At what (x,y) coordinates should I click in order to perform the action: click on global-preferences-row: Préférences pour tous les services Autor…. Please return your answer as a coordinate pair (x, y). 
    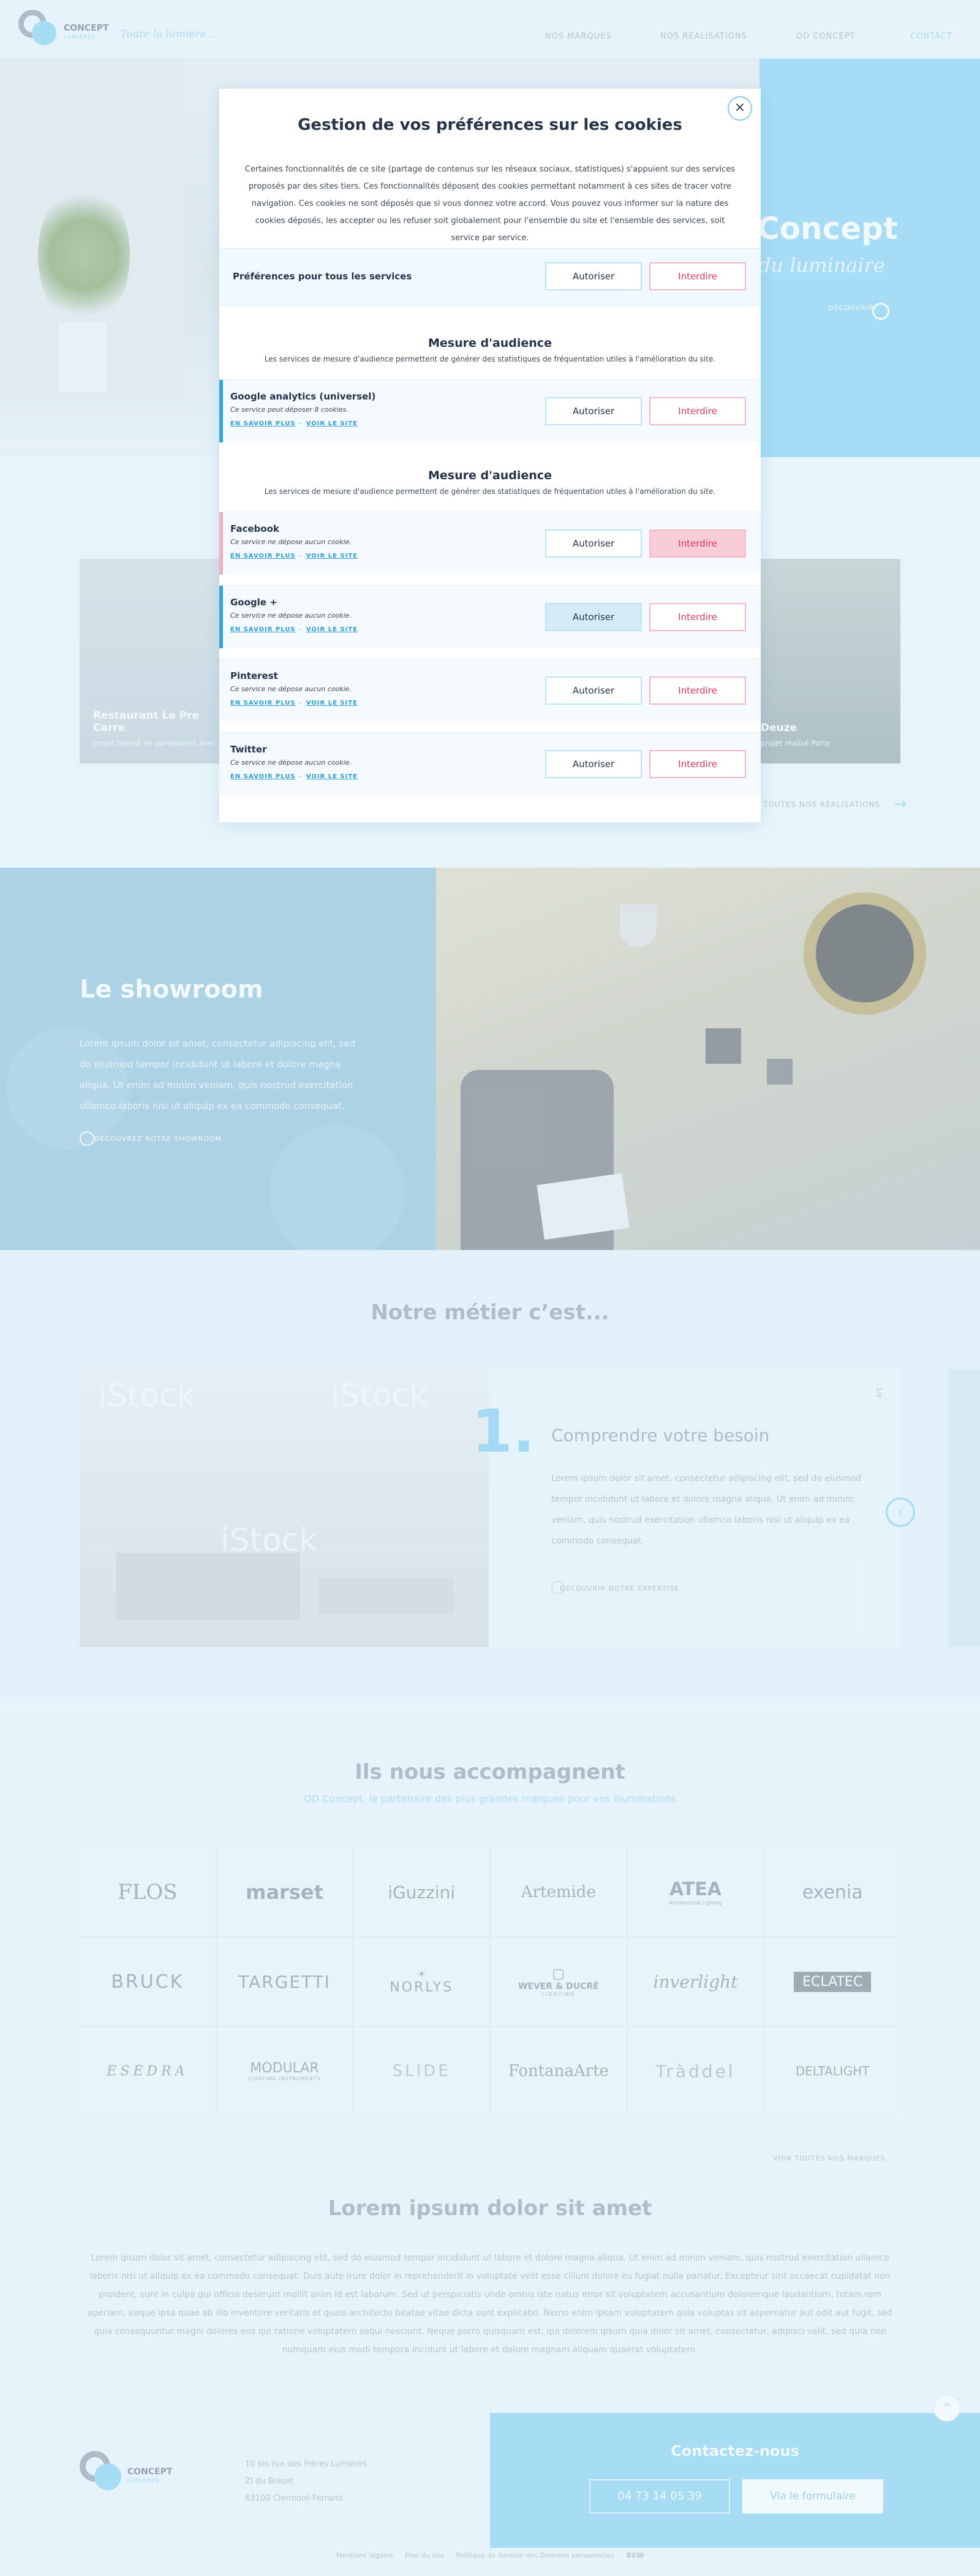
    Looking at the image, I should click on (490, 277).